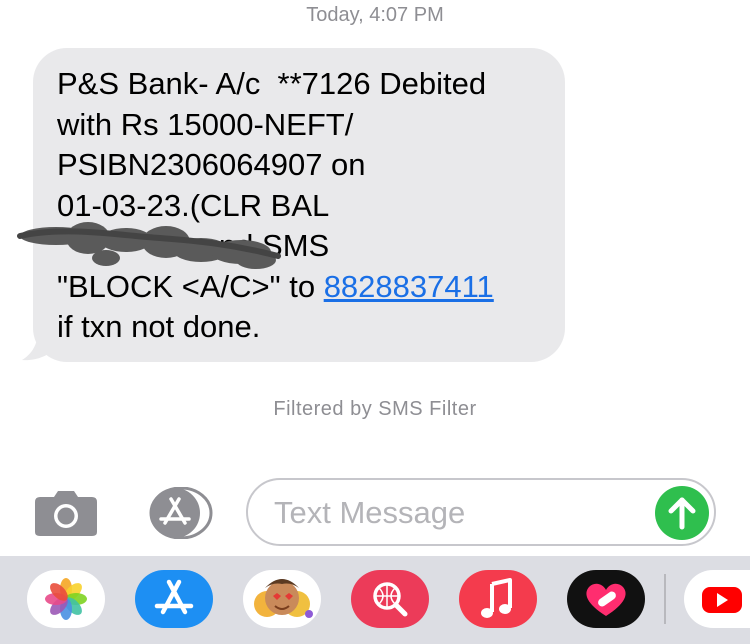 The image size is (750, 644). I want to click on dock-app-heart, so click(606, 599).